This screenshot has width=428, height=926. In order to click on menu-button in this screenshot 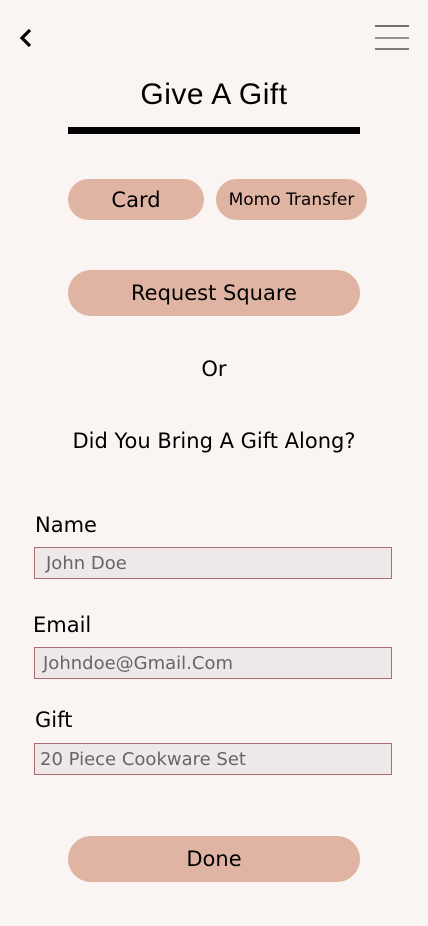, I will do `click(392, 38)`.